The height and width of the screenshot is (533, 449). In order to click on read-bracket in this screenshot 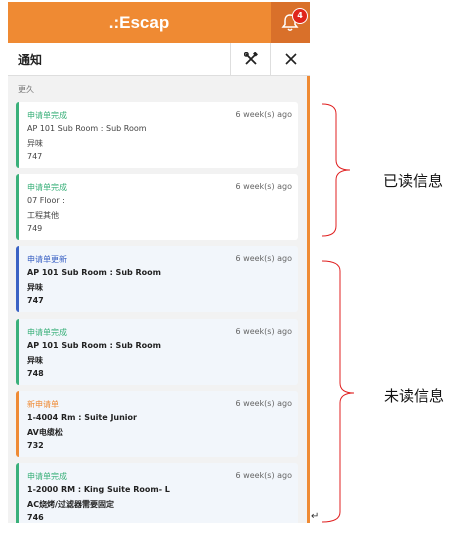, I will do `click(336, 170)`.